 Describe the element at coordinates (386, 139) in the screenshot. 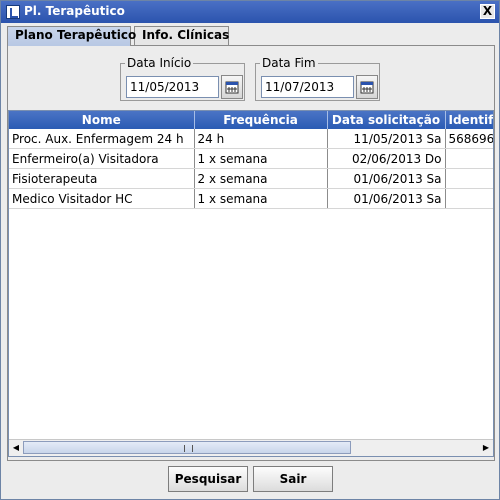

I see `cell-data-solicitacao: 11/05/2013 Sa` at that location.